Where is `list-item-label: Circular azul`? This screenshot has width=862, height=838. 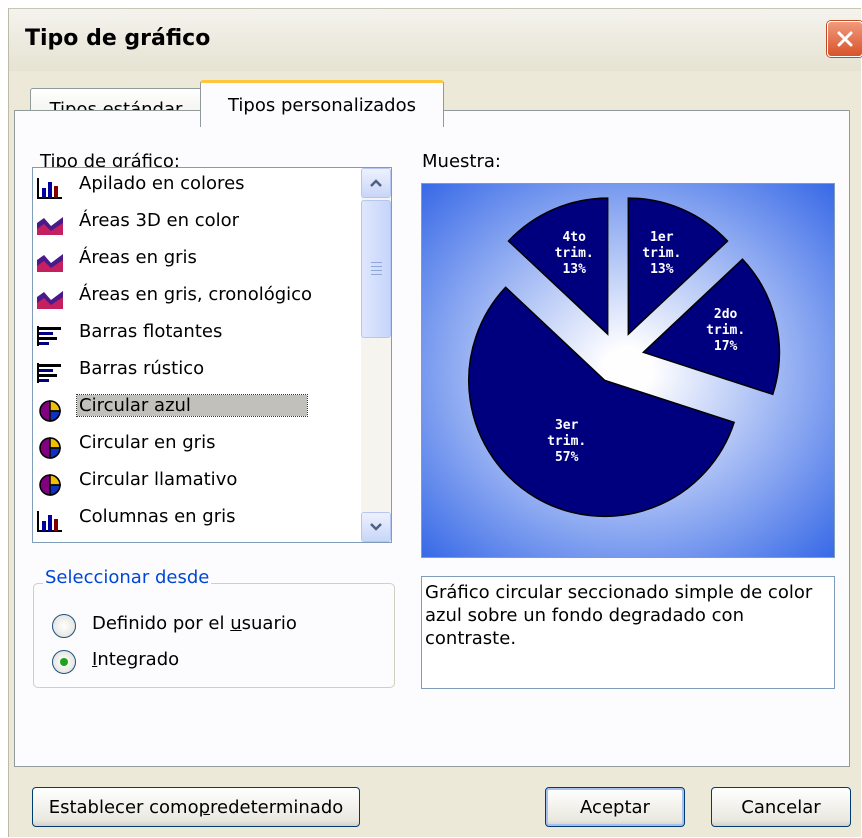
list-item-label: Circular azul is located at coordinates (192, 405).